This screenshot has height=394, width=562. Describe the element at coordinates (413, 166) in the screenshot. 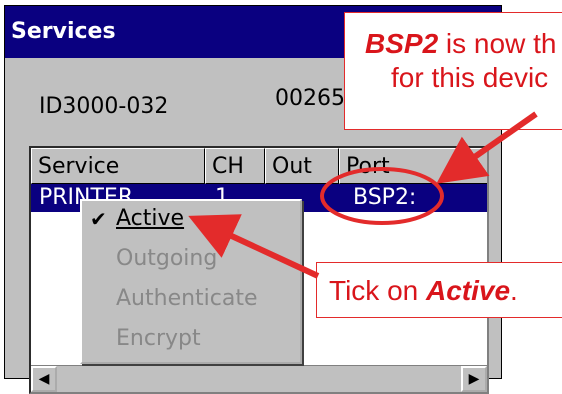

I see `col-header-port: Port` at that location.